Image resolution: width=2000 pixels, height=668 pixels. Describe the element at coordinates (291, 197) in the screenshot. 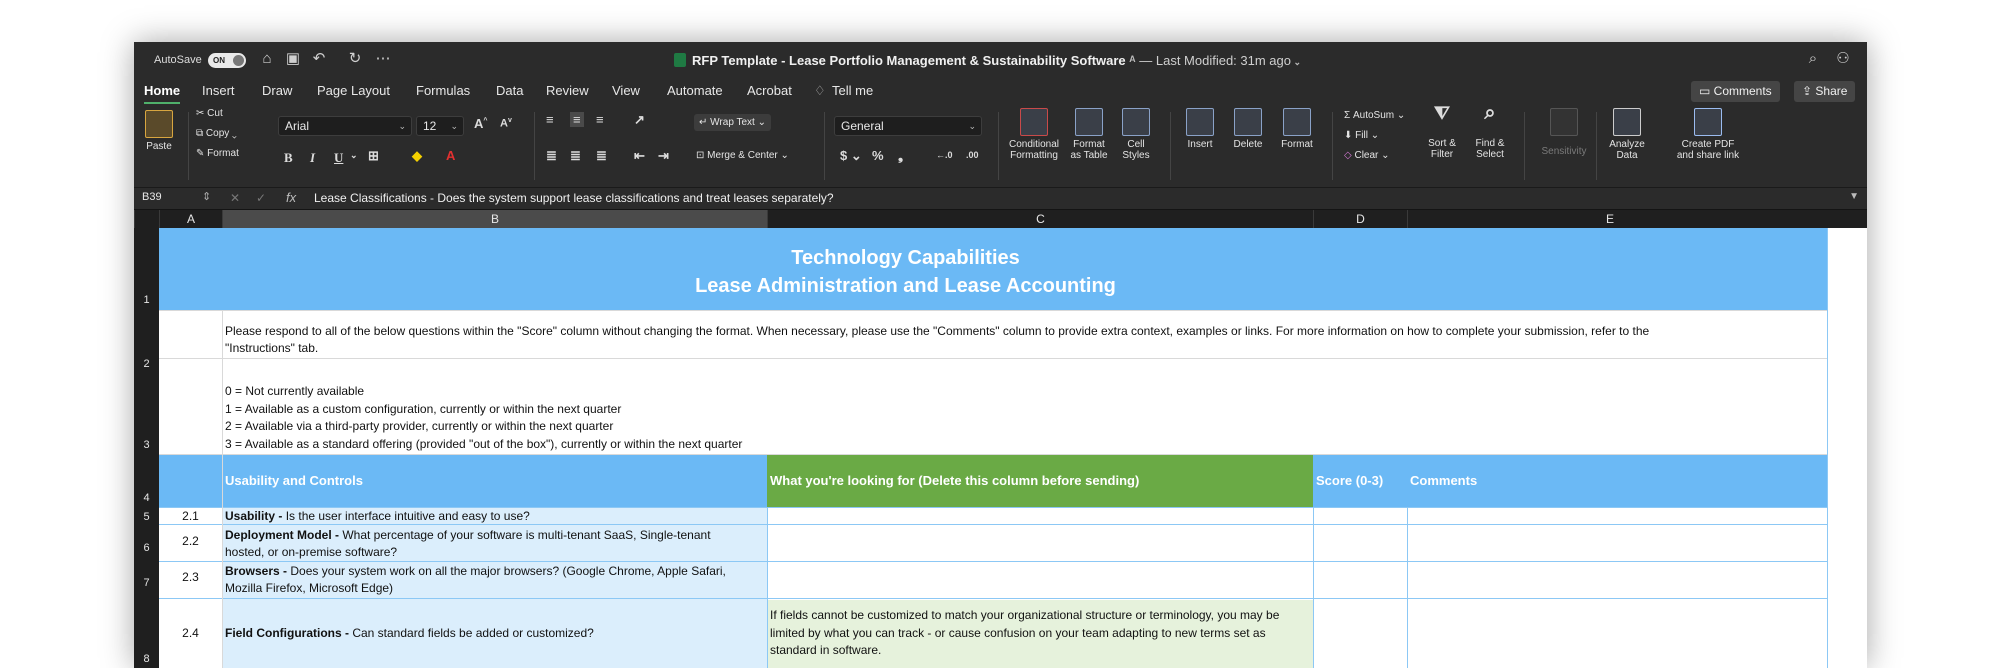

I see `insert-function-icon: fx` at that location.